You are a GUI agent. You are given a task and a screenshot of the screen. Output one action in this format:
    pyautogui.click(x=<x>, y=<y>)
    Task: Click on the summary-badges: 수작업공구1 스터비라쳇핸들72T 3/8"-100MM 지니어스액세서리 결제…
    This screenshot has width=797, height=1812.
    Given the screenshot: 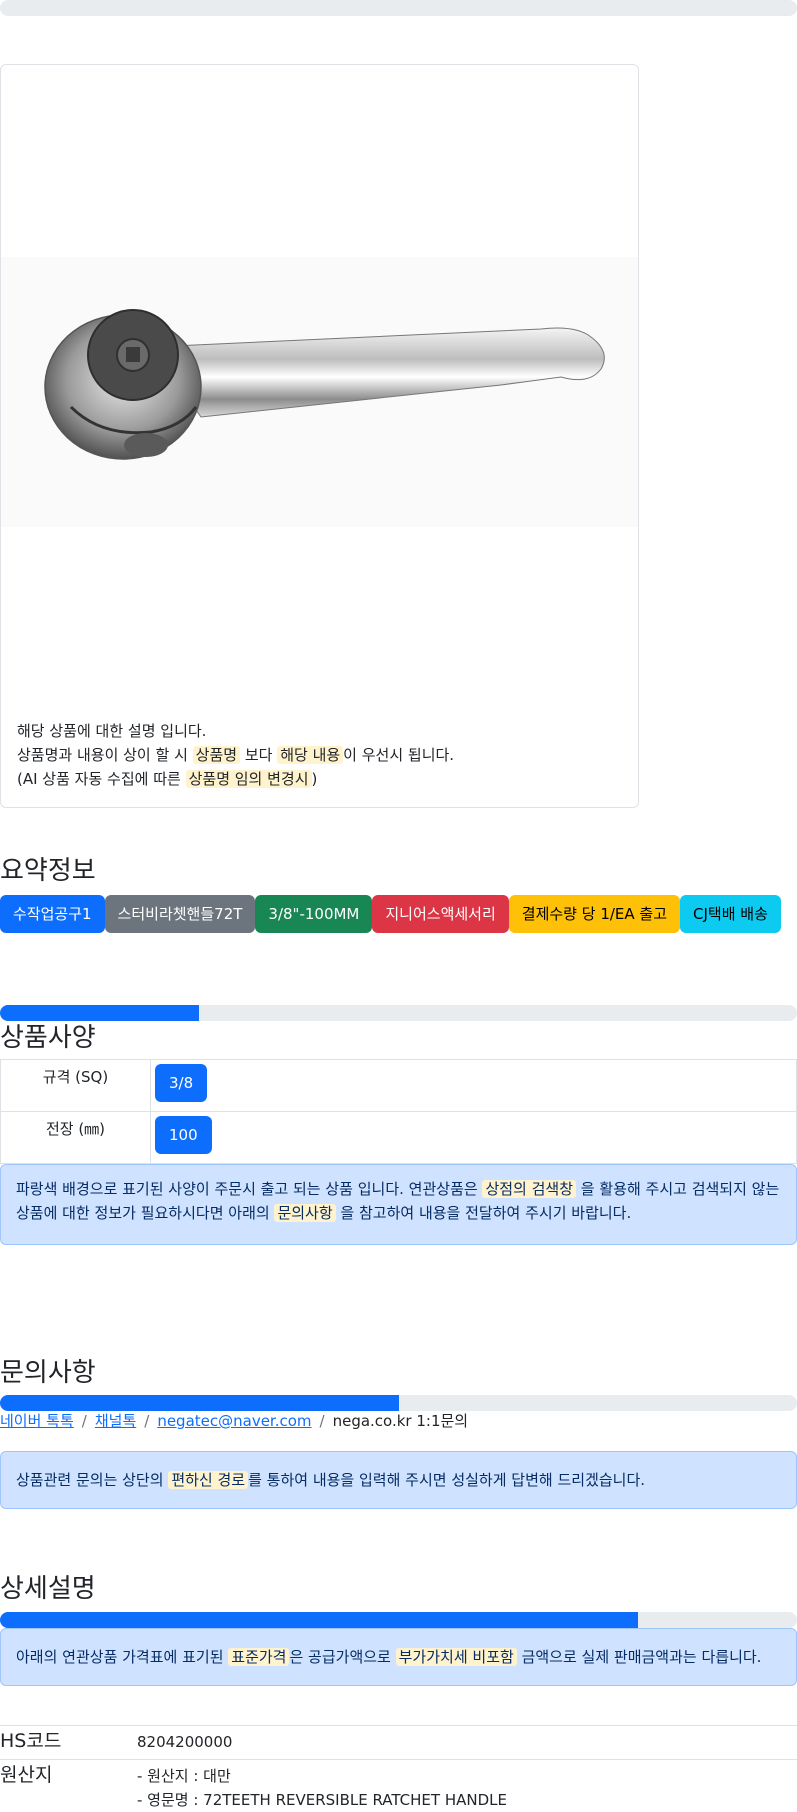 What is the action you would take?
    pyautogui.click(x=390, y=914)
    